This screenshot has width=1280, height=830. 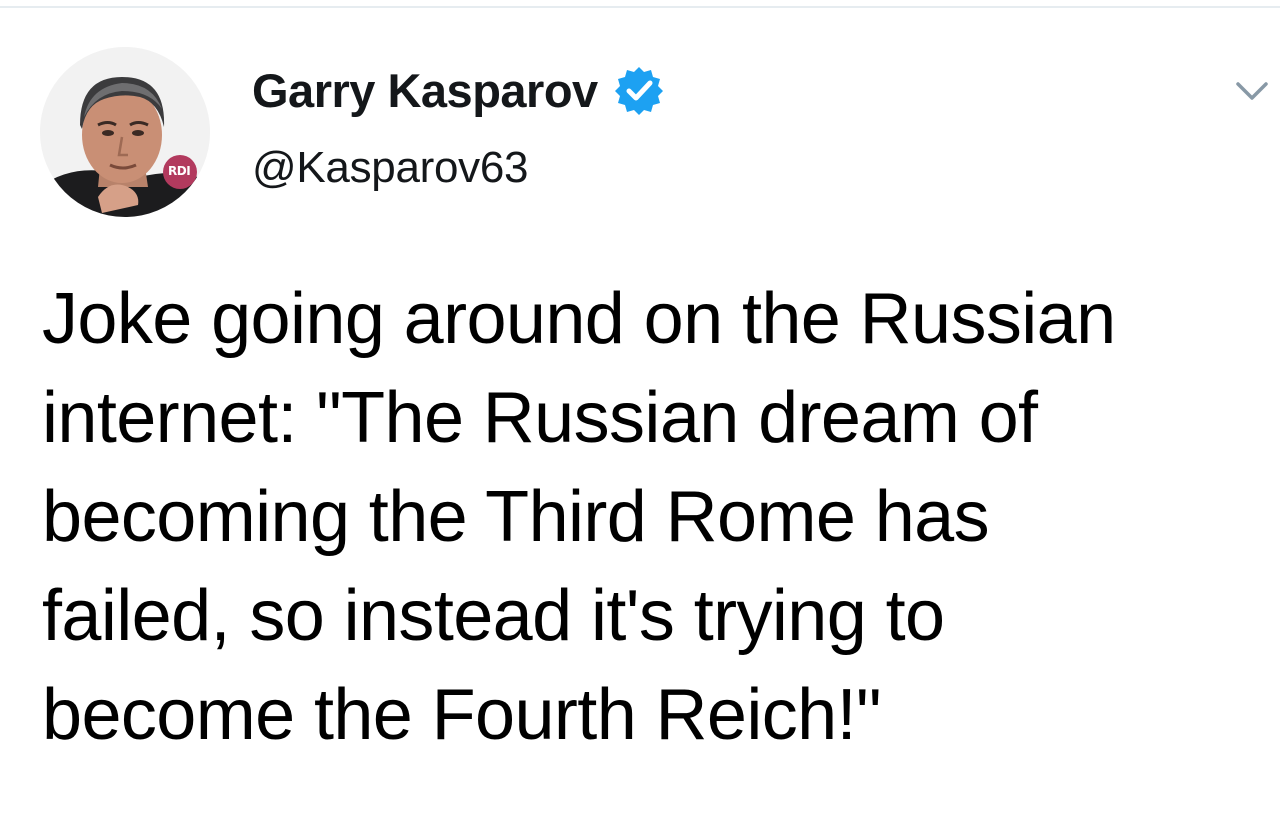 I want to click on avatar-portrait, so click(x=125, y=132).